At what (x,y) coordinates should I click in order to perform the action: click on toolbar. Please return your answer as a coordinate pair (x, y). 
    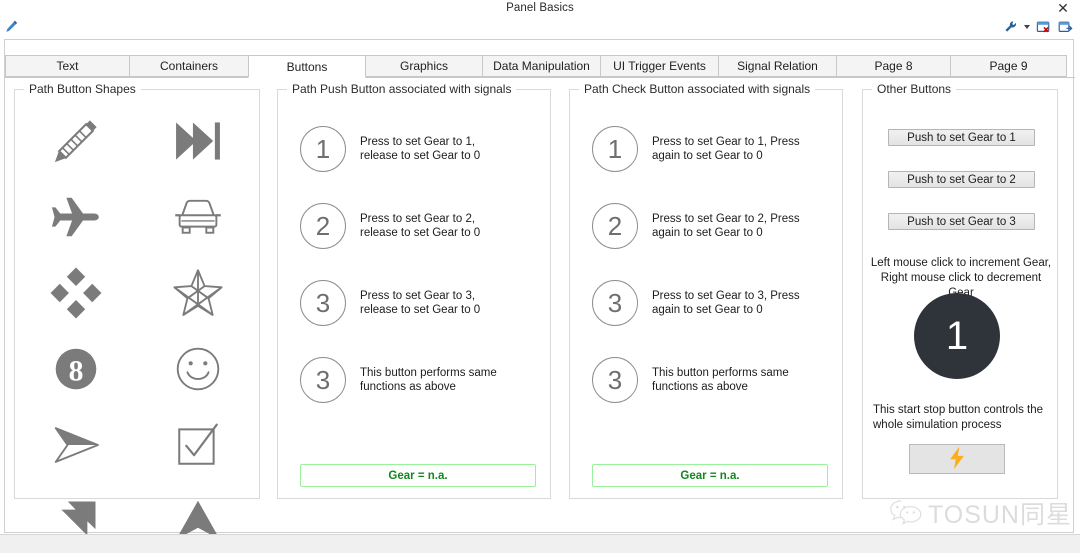
    Looking at the image, I should click on (540, 27).